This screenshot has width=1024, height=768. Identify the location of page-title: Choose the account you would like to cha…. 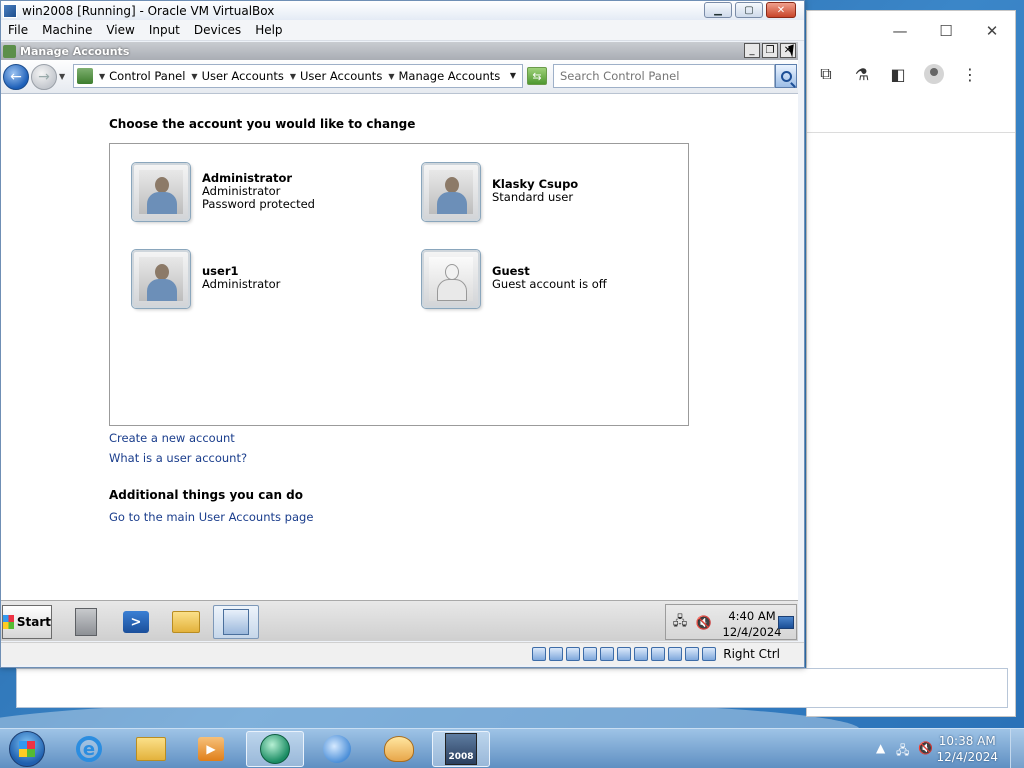
(262, 124).